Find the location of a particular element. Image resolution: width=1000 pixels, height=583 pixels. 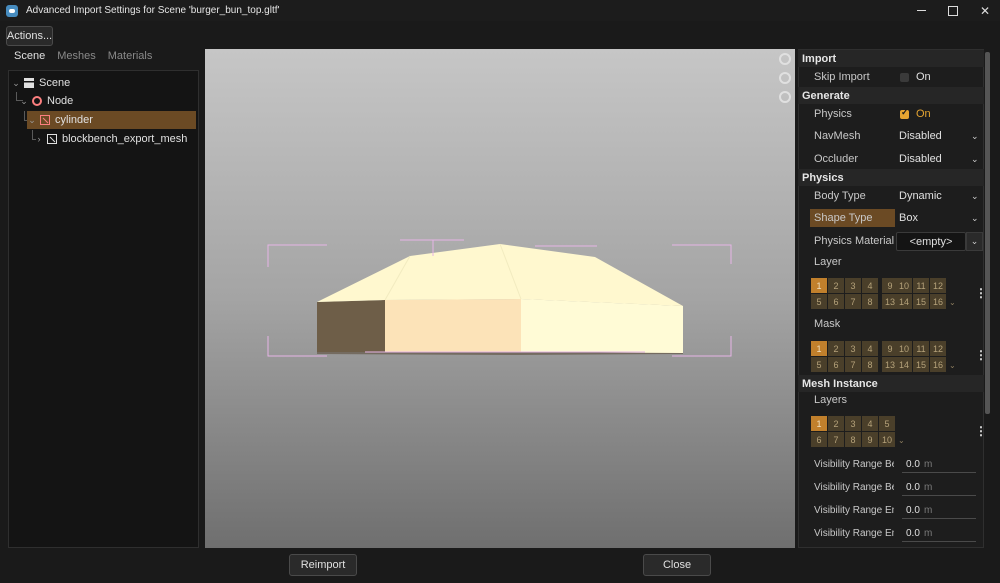

tree-item-node: ⌄ Node is located at coordinates (46, 101).